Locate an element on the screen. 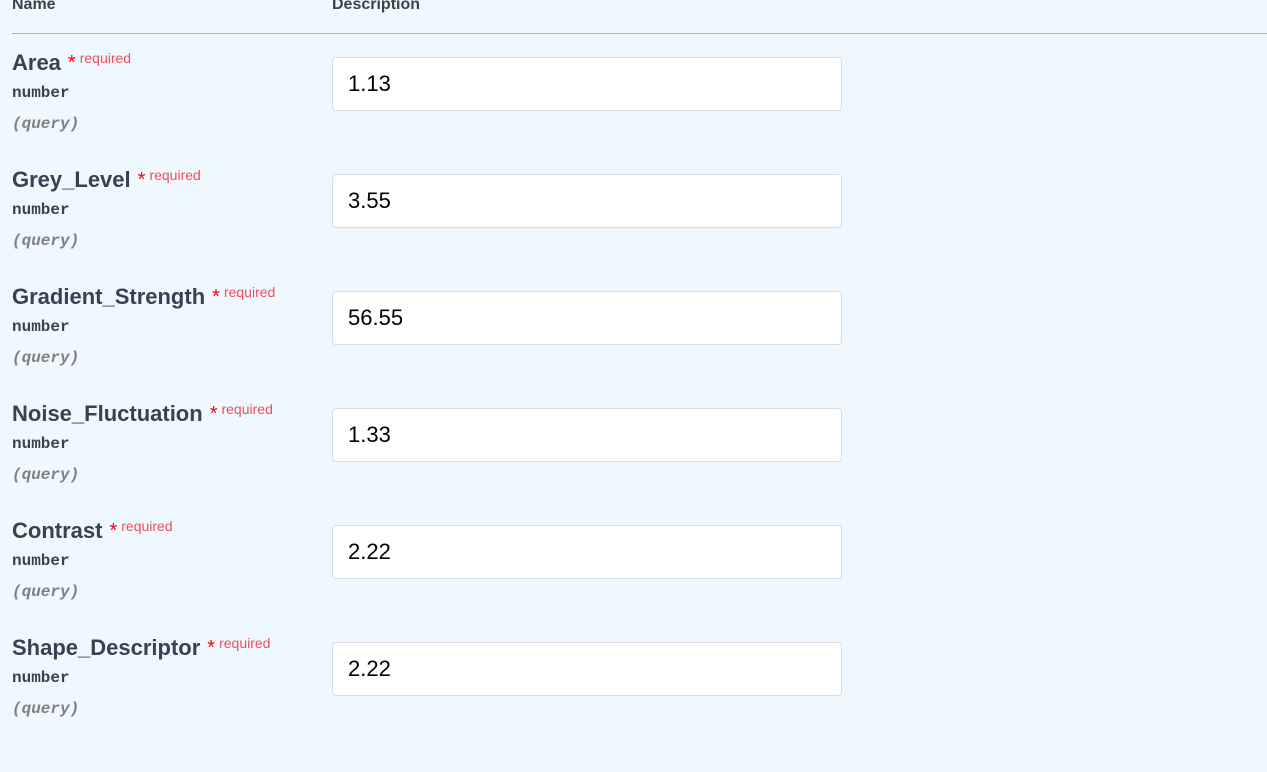 The width and height of the screenshot is (1267, 772). param-title: Area is located at coordinates (36, 62).